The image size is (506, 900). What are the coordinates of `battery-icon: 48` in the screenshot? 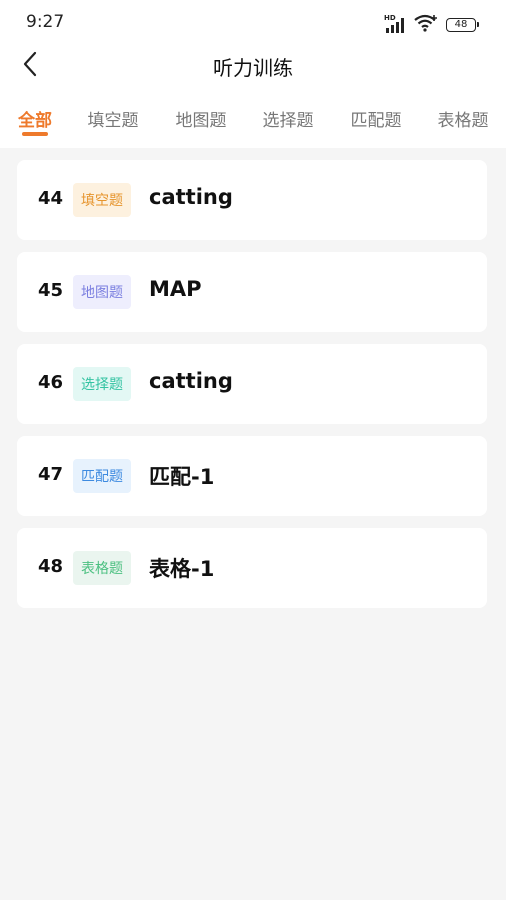 It's located at (462, 25).